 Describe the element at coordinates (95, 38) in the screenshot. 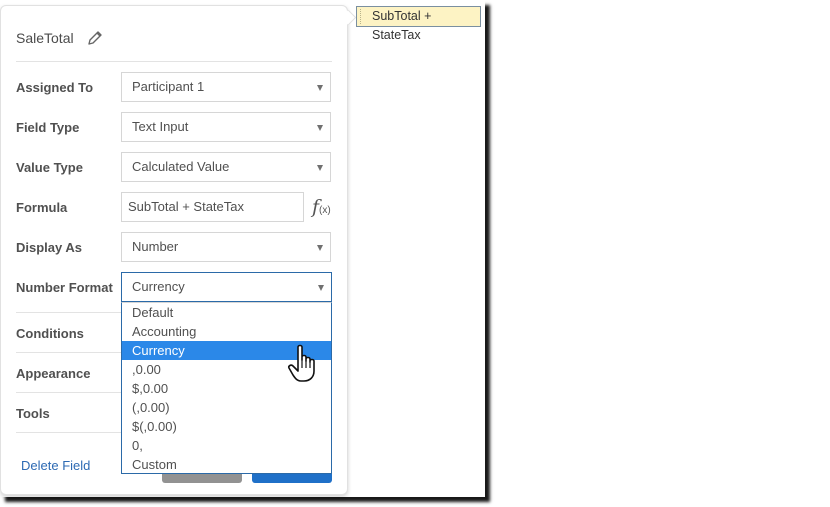

I see `pencil-icon` at that location.